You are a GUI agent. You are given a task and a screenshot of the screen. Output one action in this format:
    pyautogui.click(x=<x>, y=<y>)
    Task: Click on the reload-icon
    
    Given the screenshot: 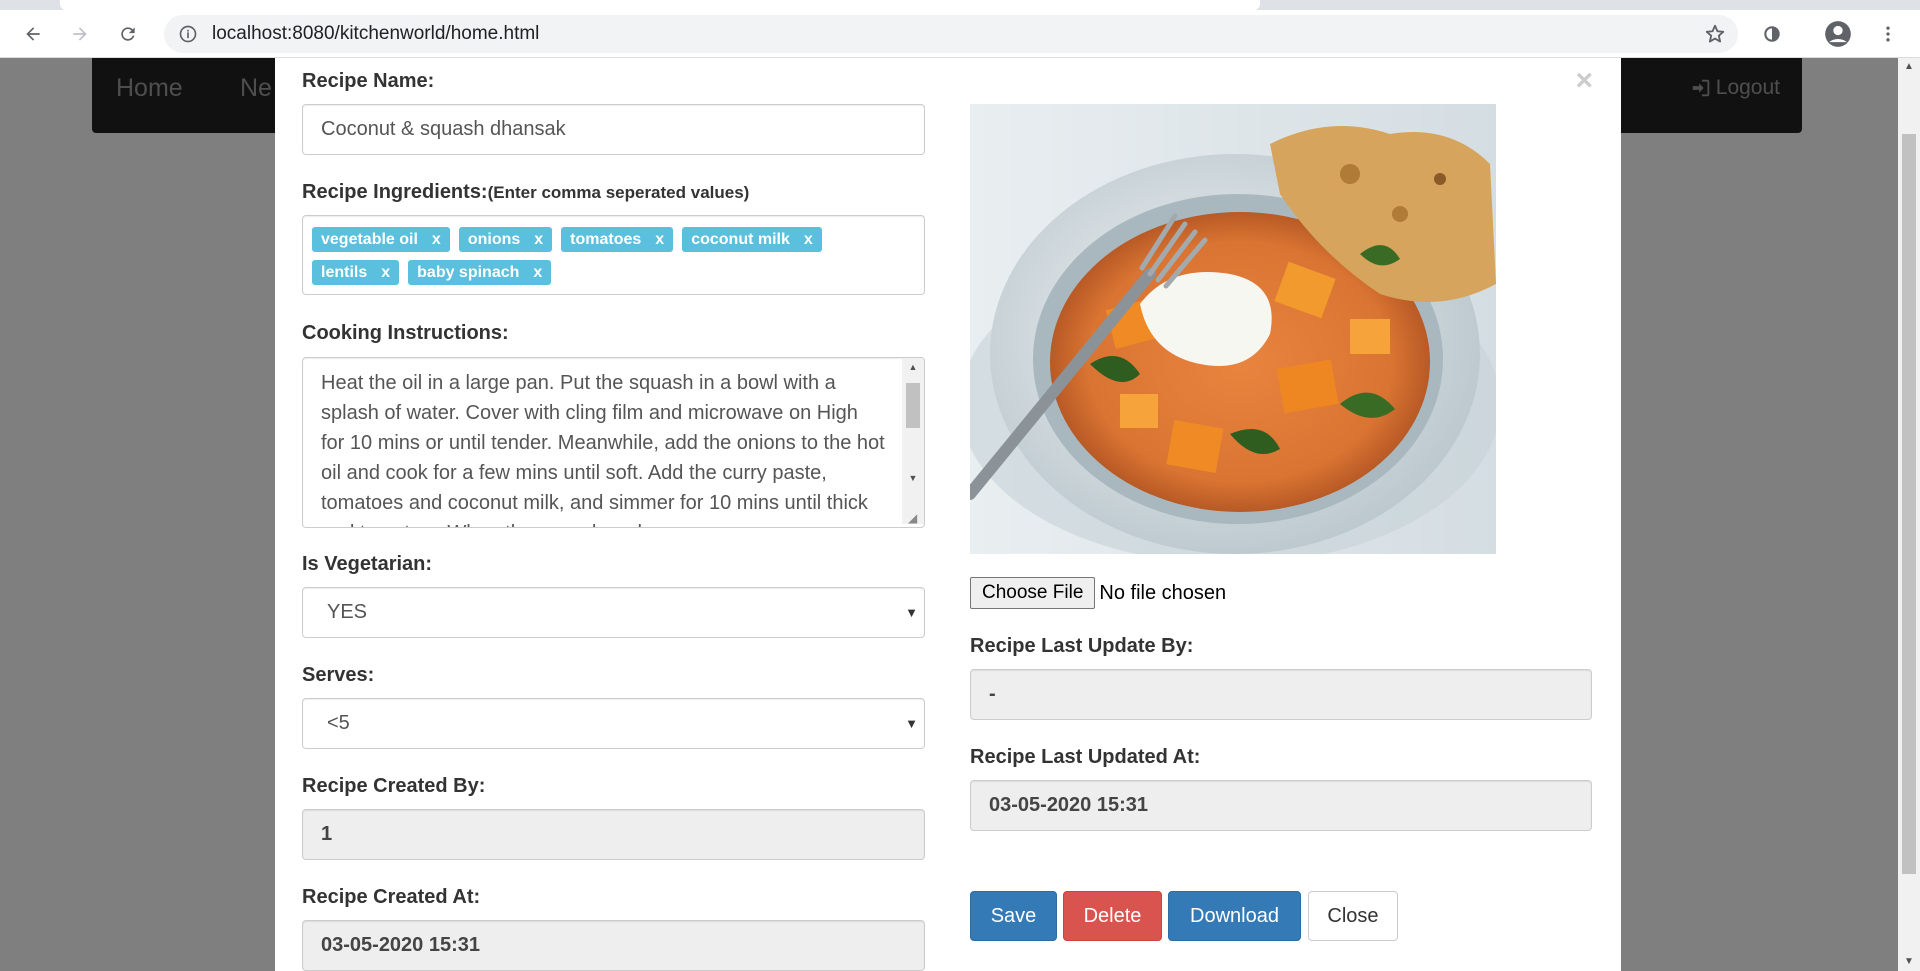 What is the action you would take?
    pyautogui.click(x=128, y=34)
    